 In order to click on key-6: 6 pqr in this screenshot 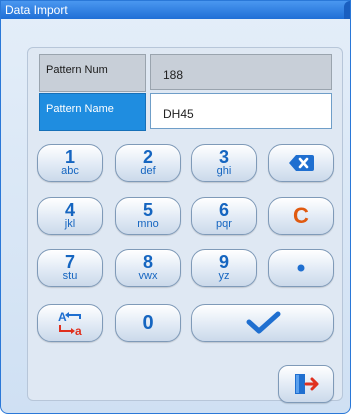, I will do `click(224, 216)`.